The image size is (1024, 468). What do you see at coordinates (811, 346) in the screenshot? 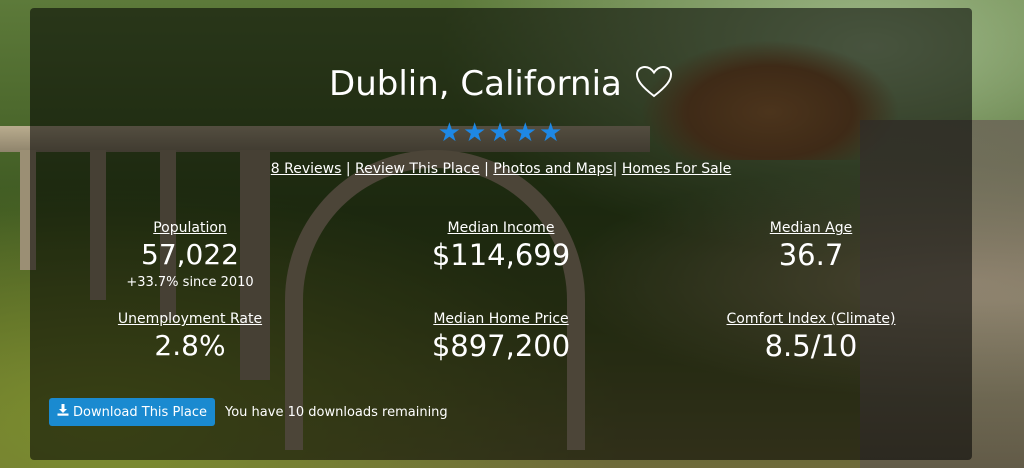
I see `comfort-index-value: 8.5/10` at bounding box center [811, 346].